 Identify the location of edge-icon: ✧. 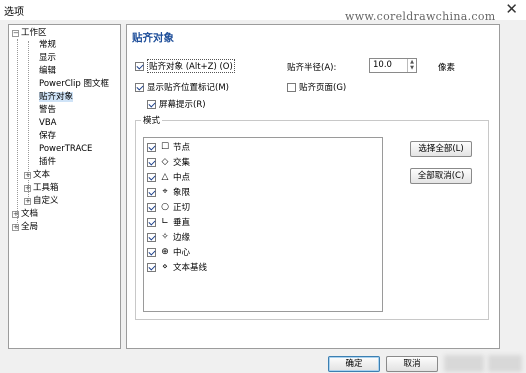
(165, 237).